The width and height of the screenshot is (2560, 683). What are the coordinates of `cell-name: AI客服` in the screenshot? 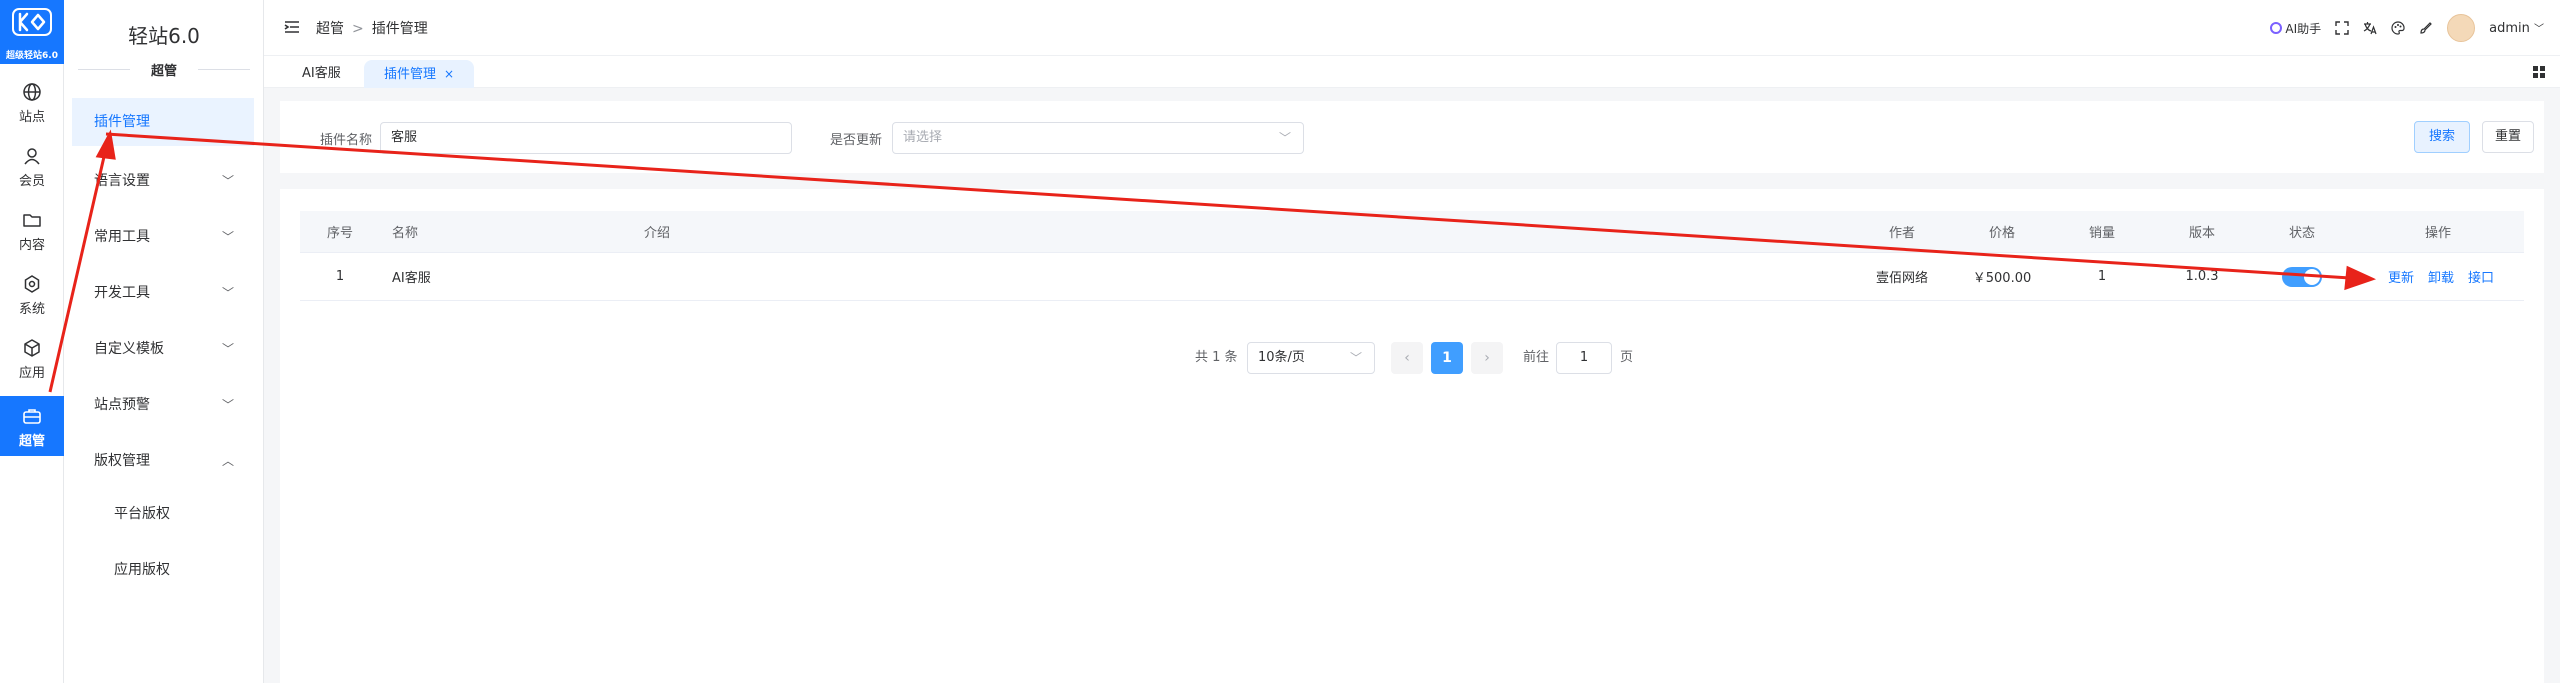 It's located at (411, 278).